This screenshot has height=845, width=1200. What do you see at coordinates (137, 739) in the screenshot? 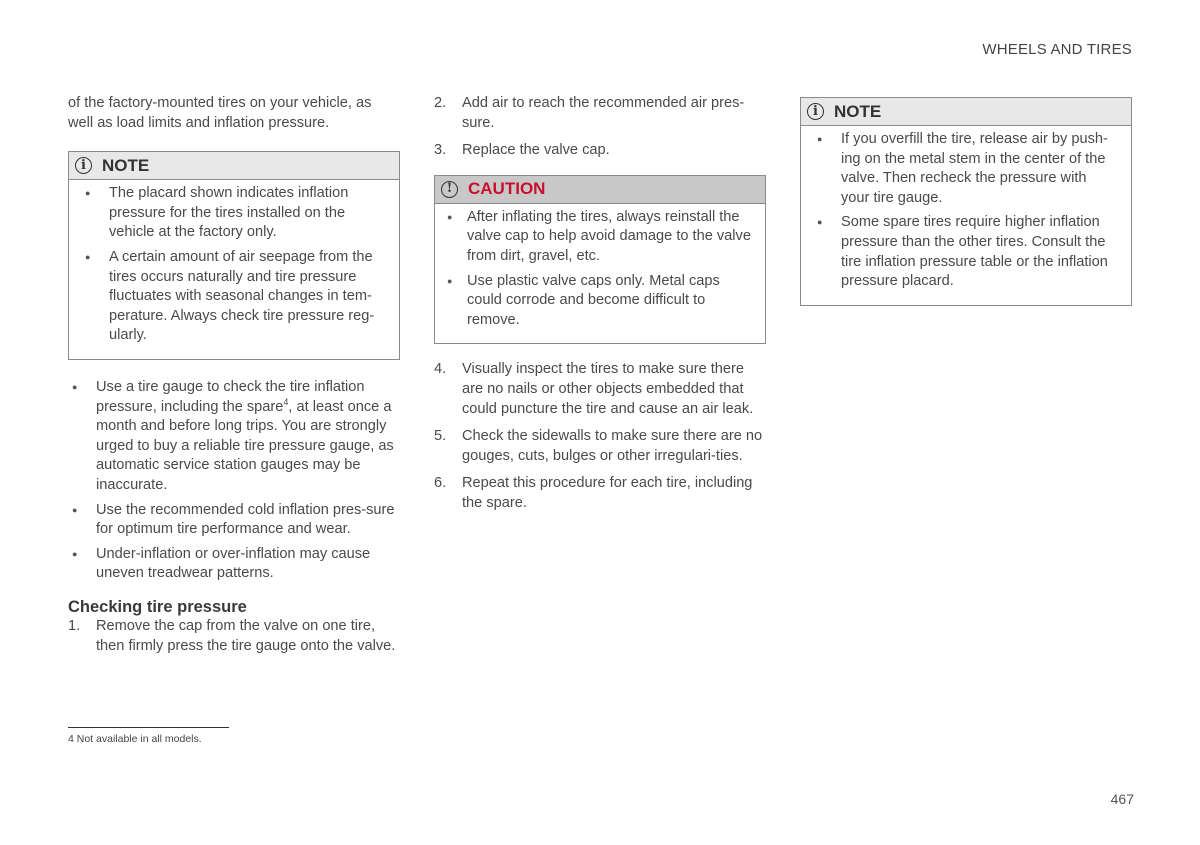
I see `footnote-text: Not available in all models.` at bounding box center [137, 739].